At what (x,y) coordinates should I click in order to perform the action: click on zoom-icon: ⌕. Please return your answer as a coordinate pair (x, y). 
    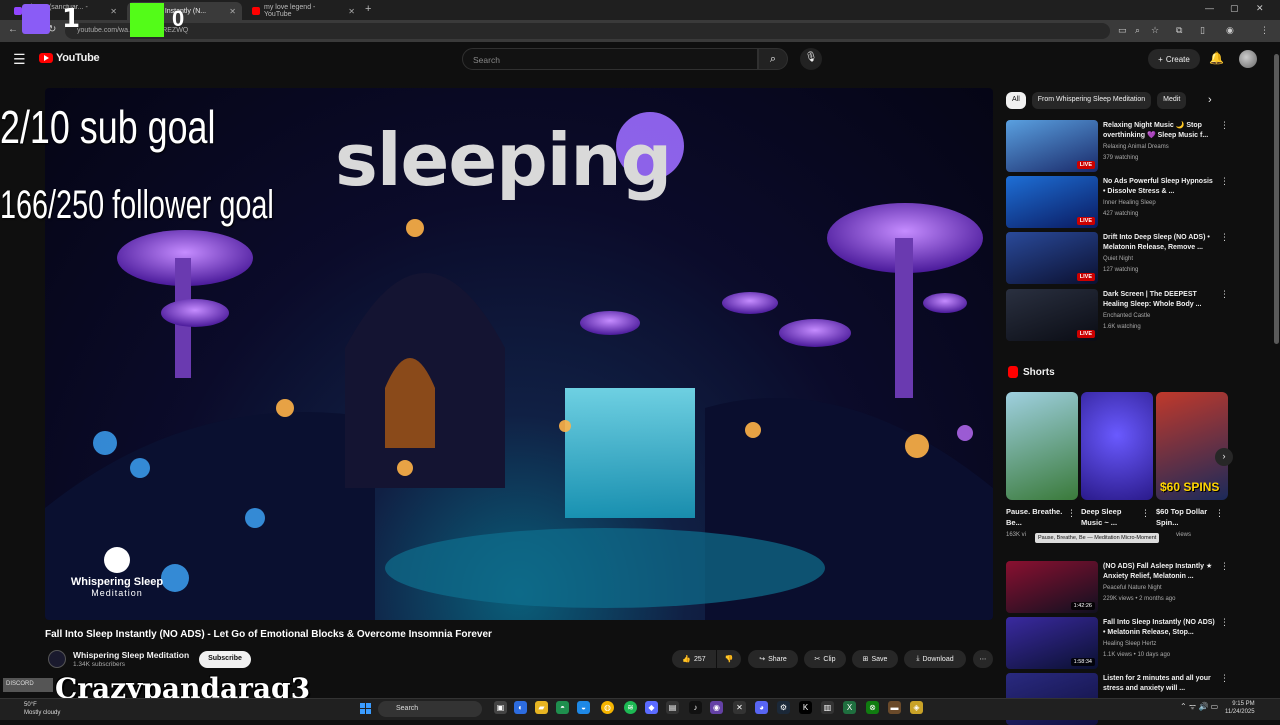
    Looking at the image, I should click on (1137, 30).